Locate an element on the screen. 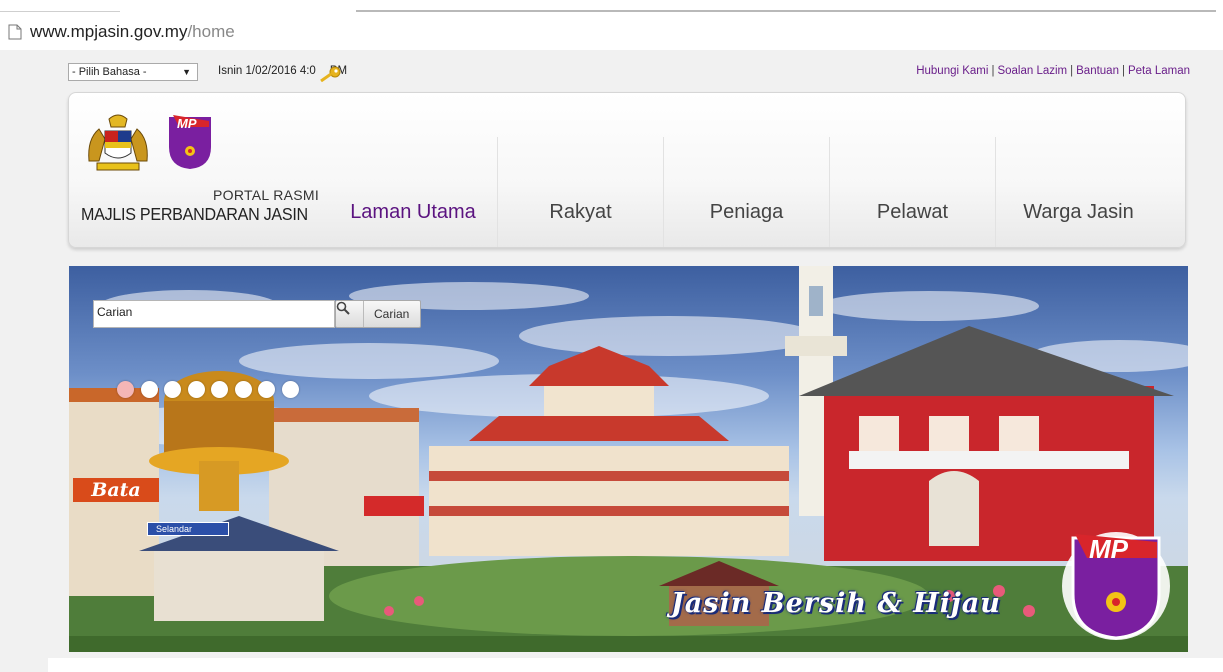 This screenshot has width=1223, height=672. link-bantuan: Bantuan is located at coordinates (1097, 71).